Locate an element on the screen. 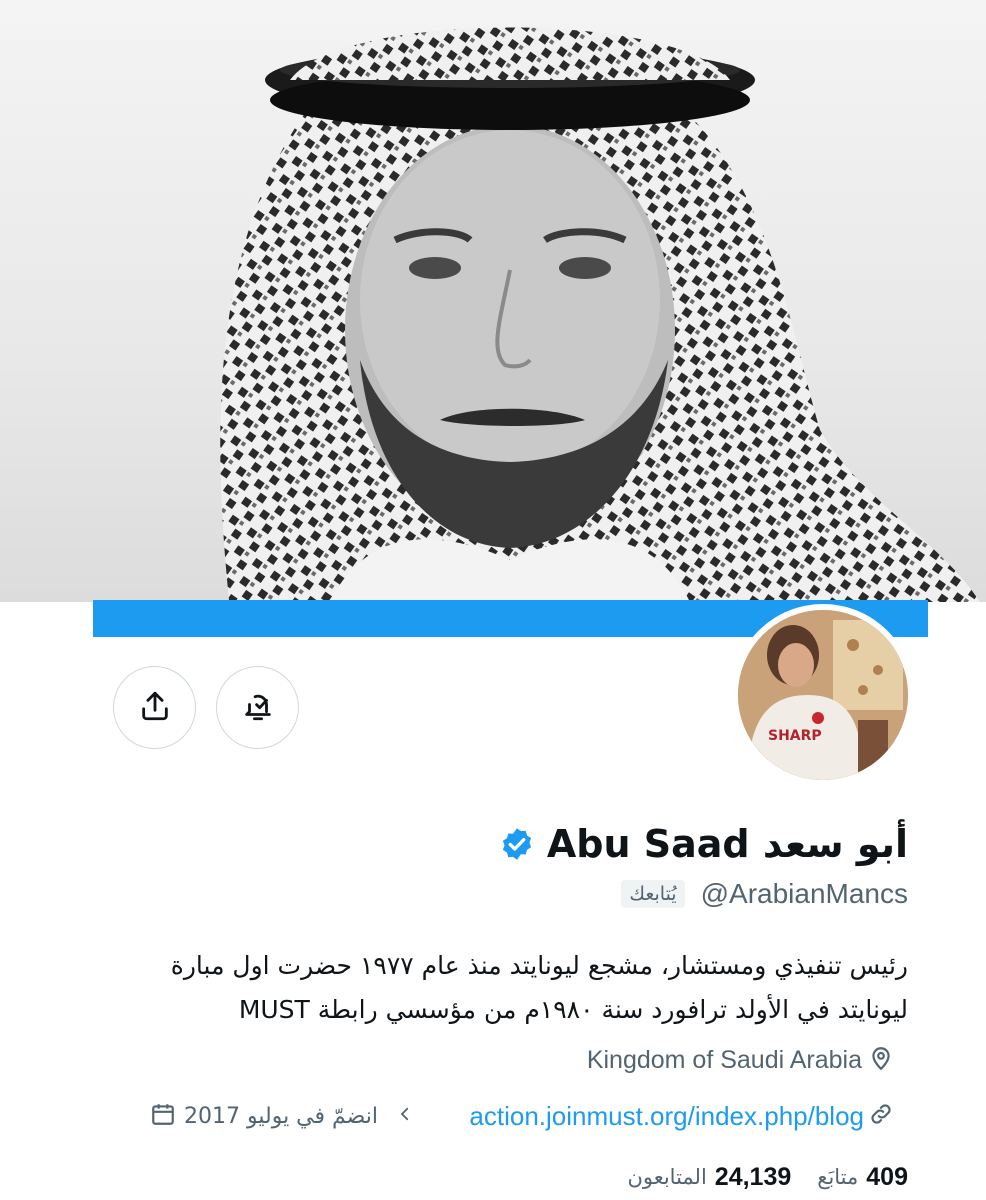 The height and width of the screenshot is (1200, 986). share-icon is located at coordinates (155, 708).